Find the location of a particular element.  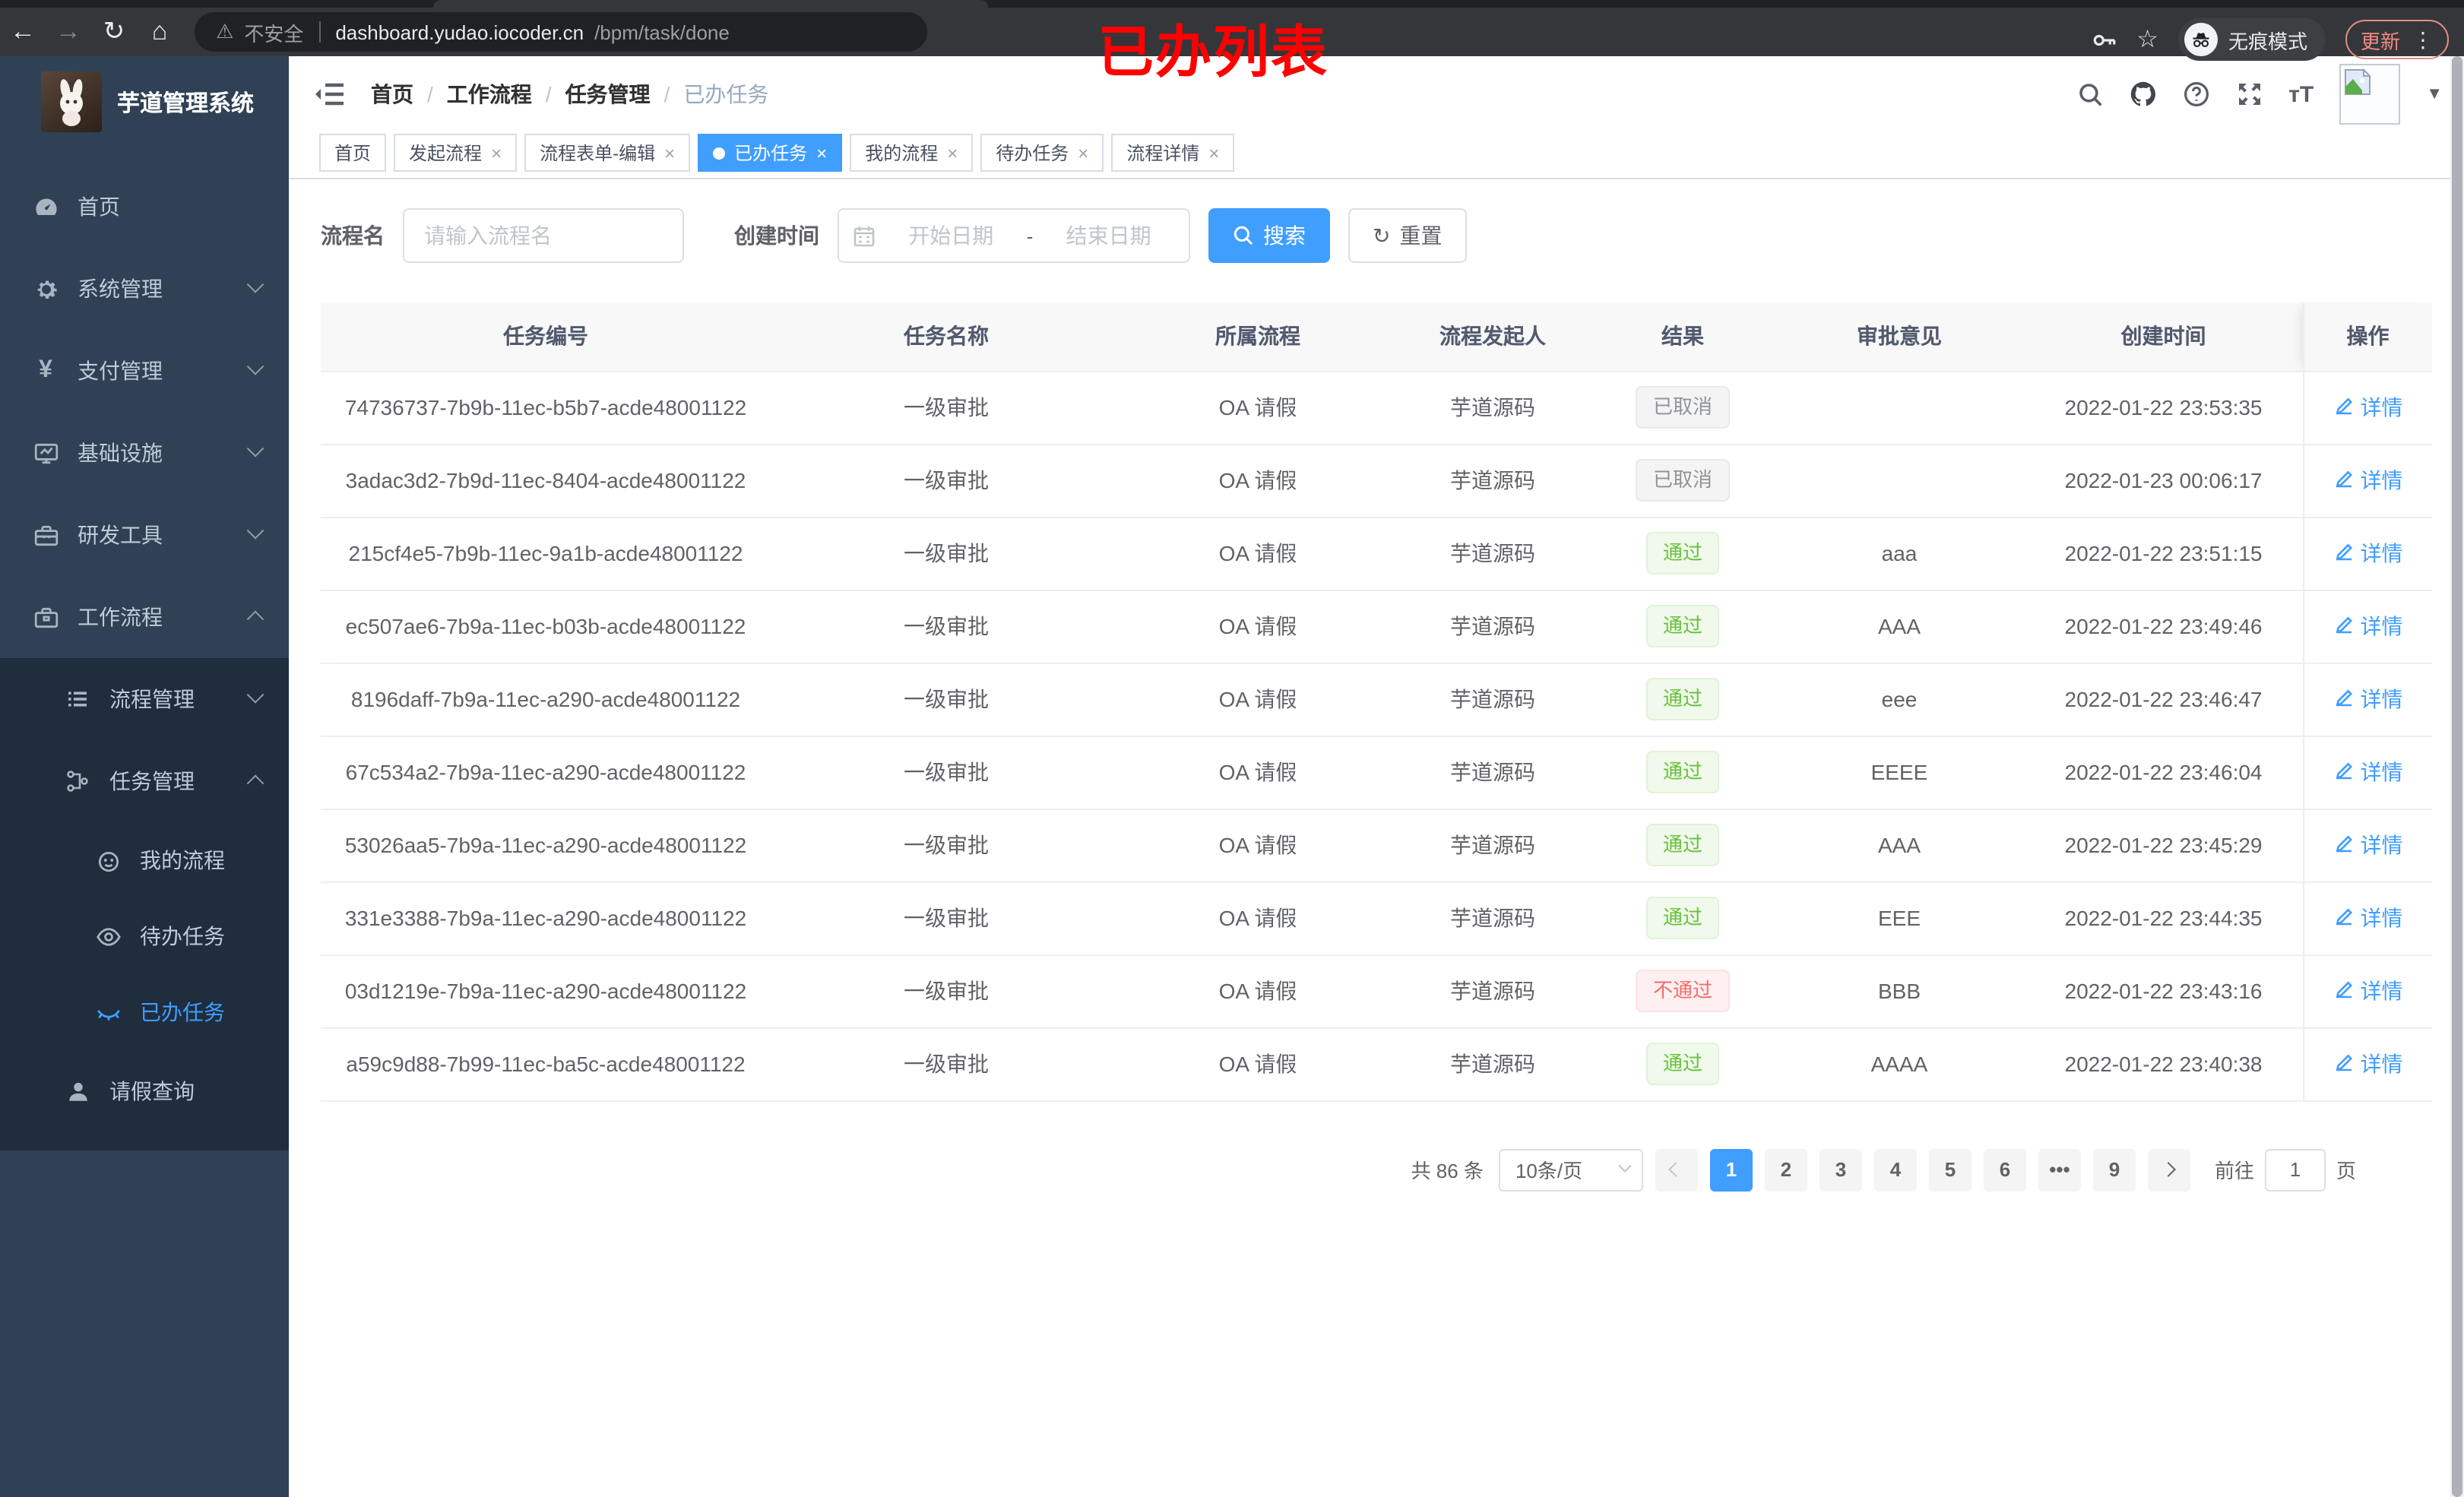

sidebar-item-研发工具: 研发工具 is located at coordinates (144, 535).